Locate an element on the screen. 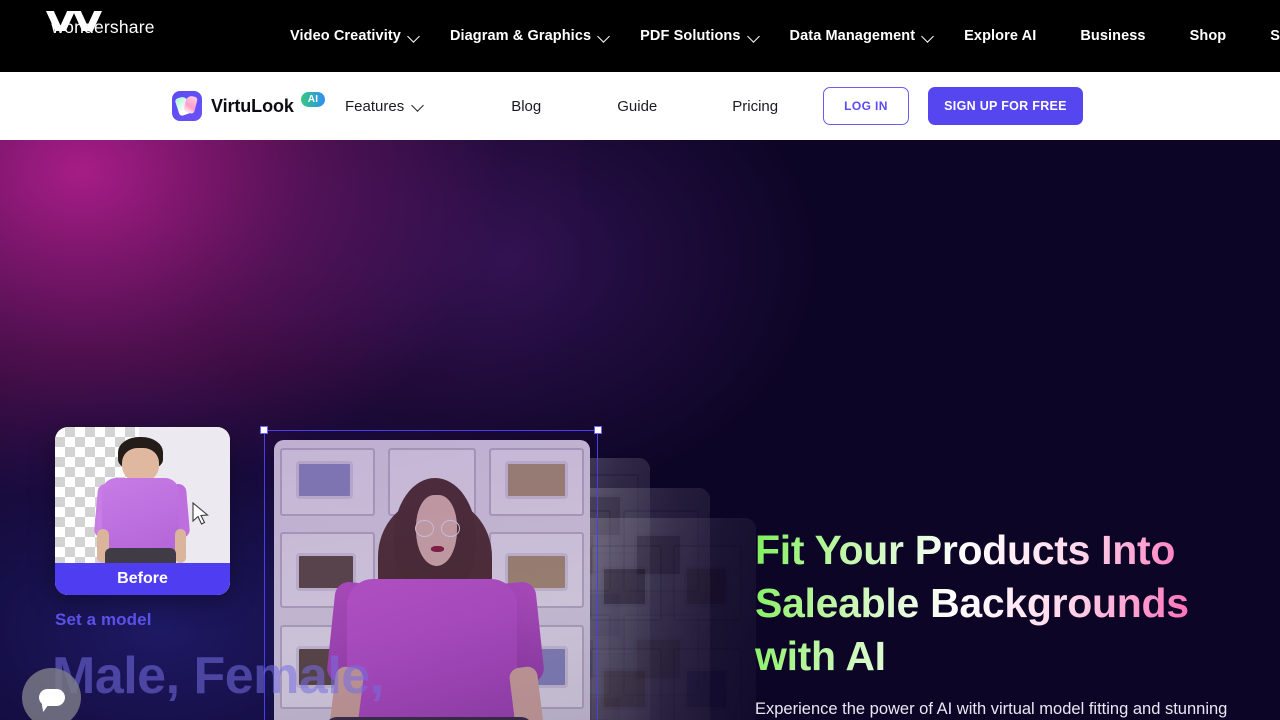  virtulook-brand-name: VirtuLook is located at coordinates (252, 105).